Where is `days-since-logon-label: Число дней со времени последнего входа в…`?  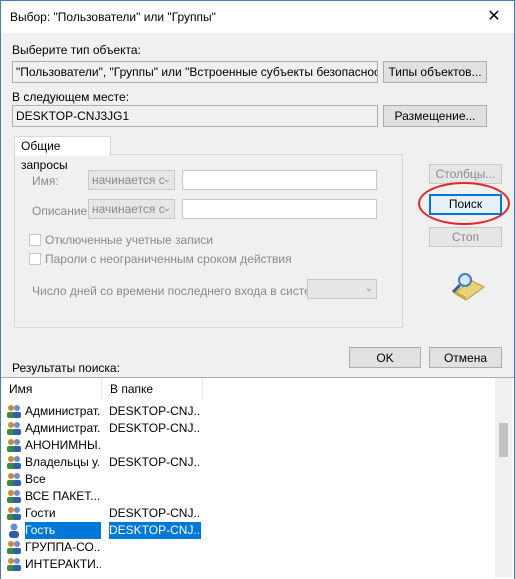 days-since-logon-label: Число дней со времени последнего входа в… is located at coordinates (180, 291).